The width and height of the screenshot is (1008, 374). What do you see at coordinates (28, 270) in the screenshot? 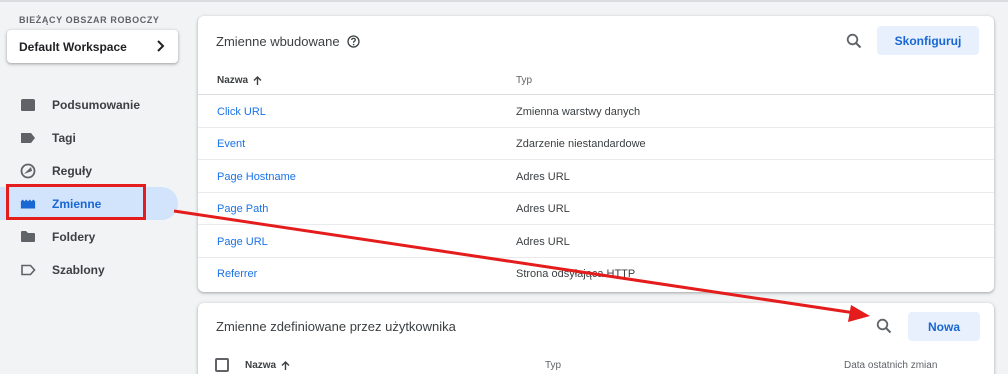
I see `template-label-icon` at bounding box center [28, 270].